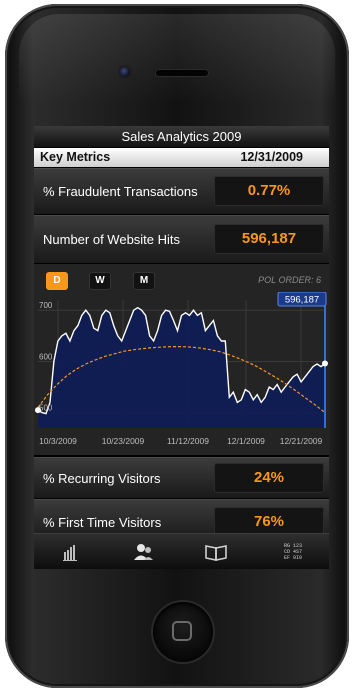 The width and height of the screenshot is (354, 691). What do you see at coordinates (325, 363) in the screenshot?
I see `series-end-point` at bounding box center [325, 363].